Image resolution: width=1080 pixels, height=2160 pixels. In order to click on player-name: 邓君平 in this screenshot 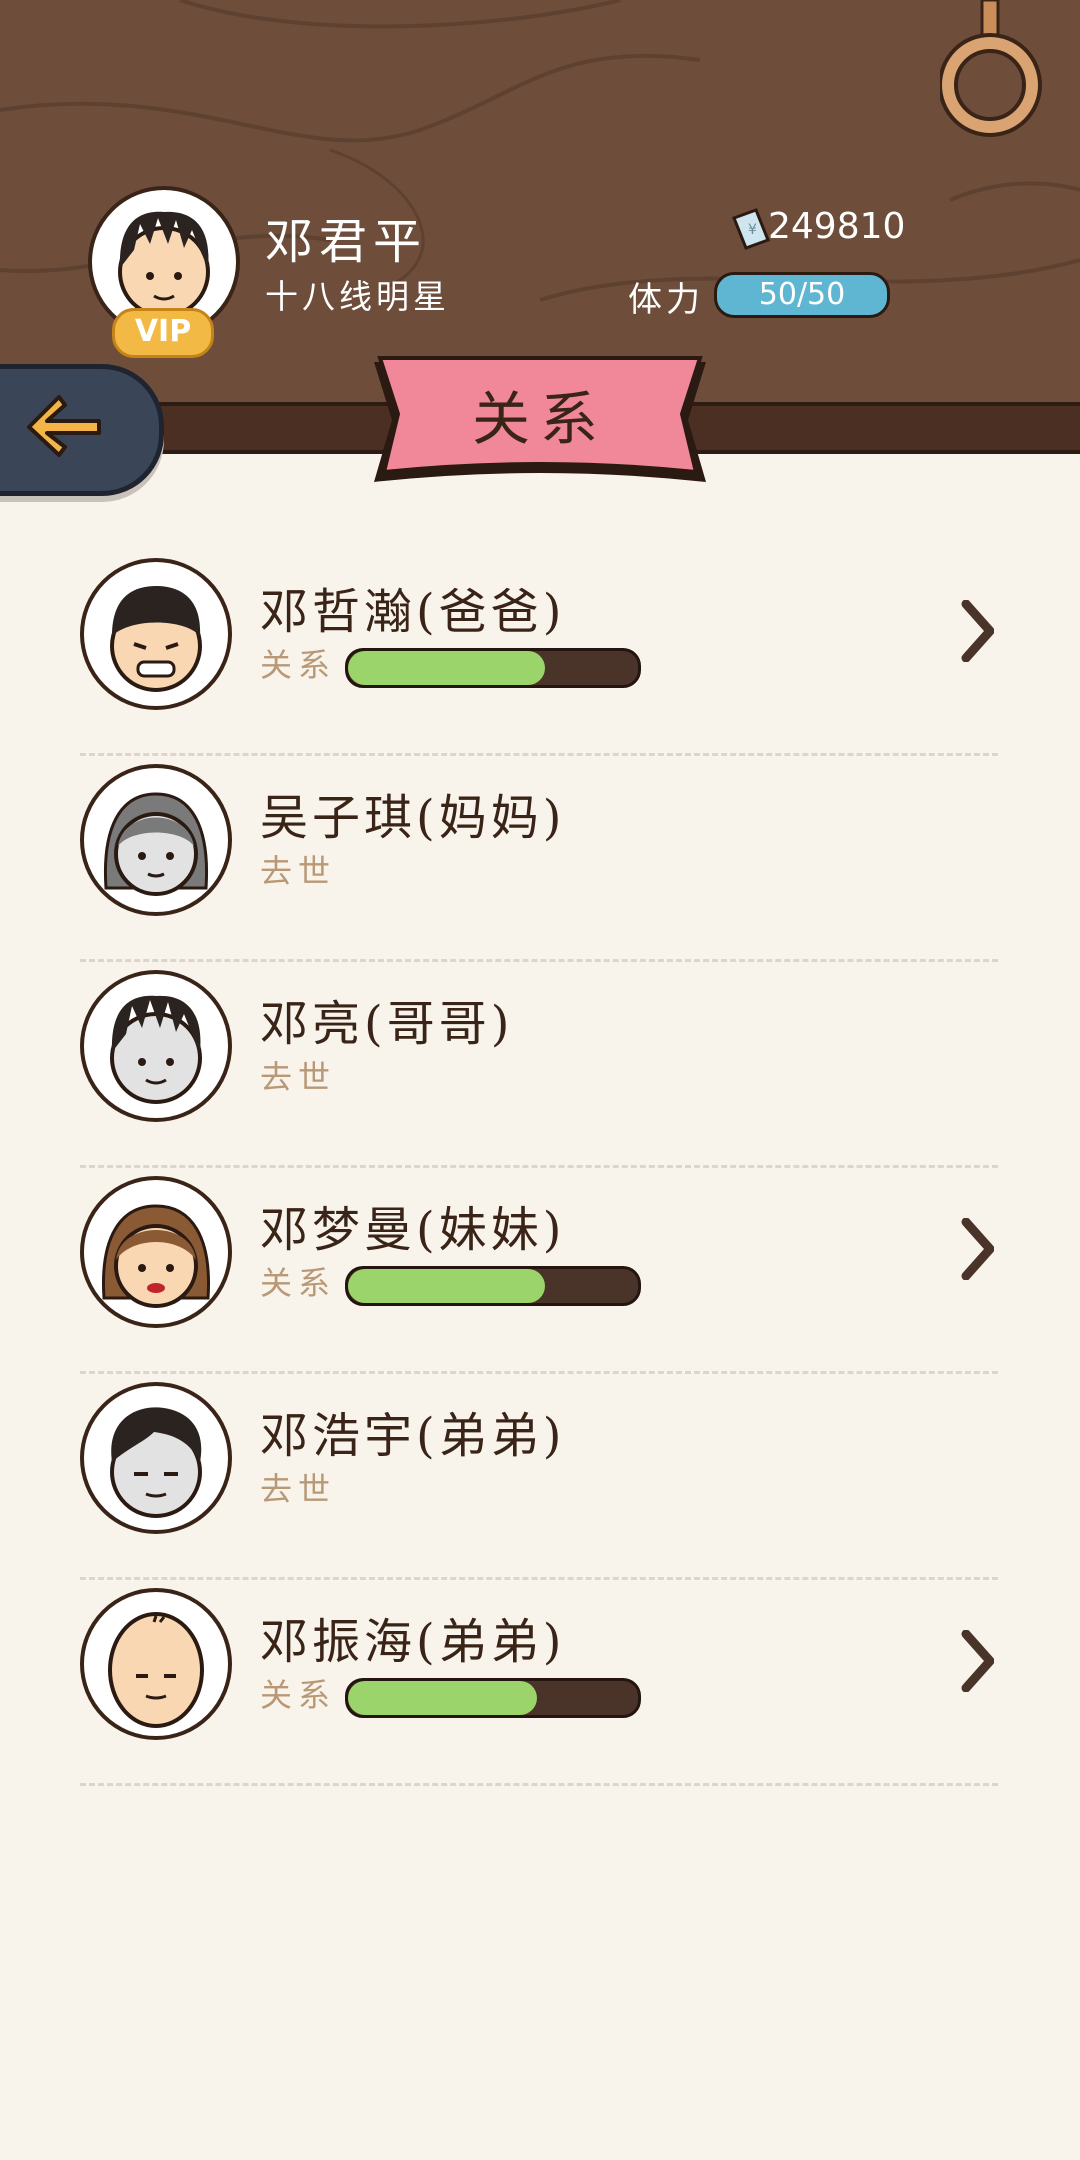, I will do `click(346, 242)`.